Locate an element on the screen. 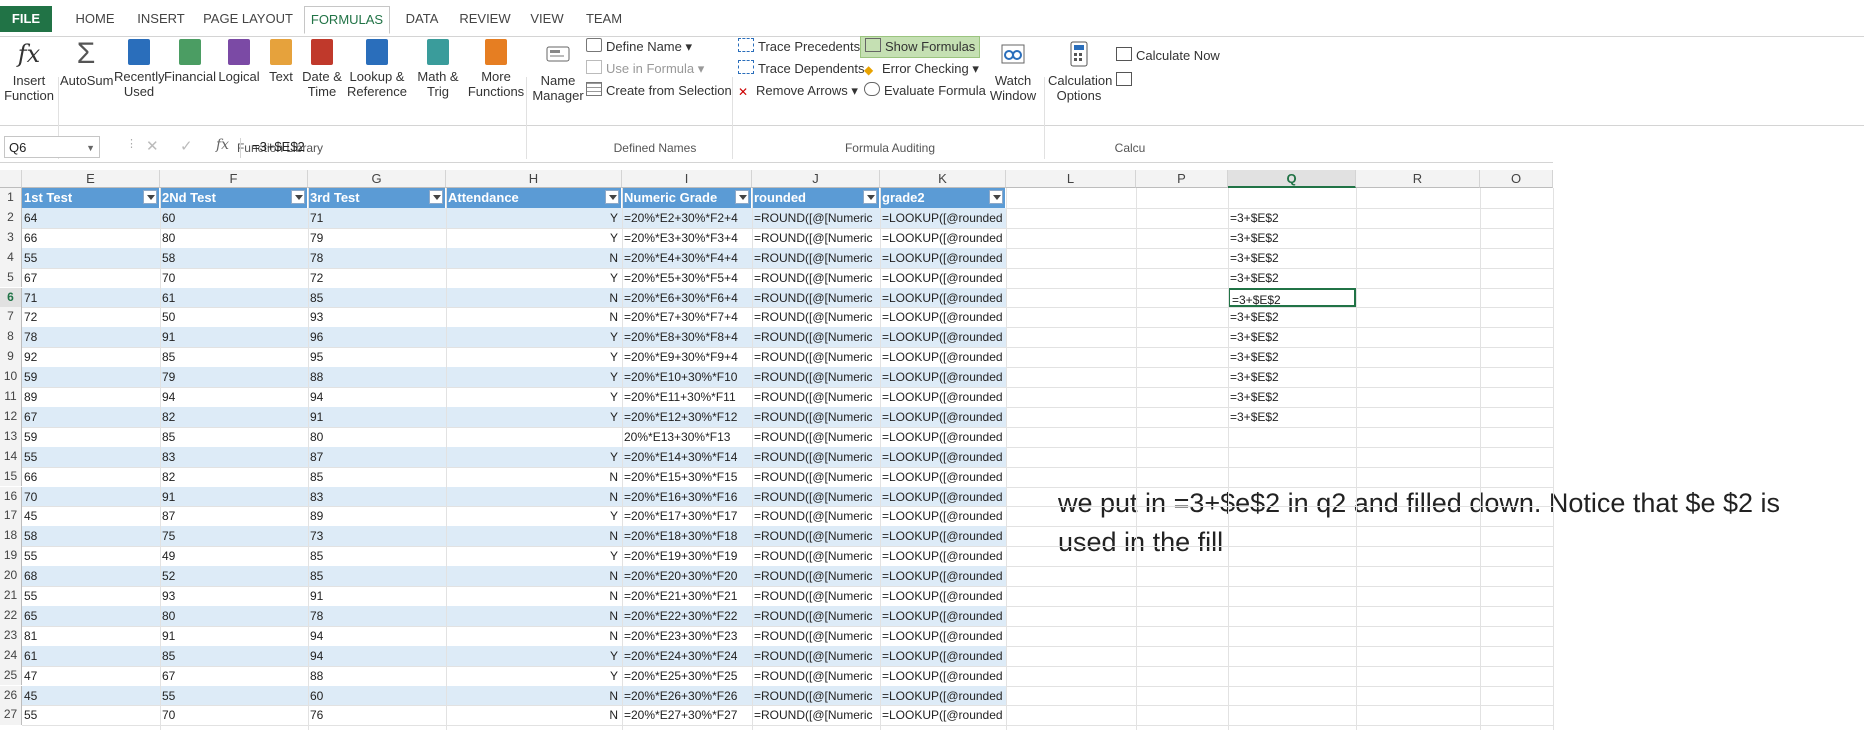  insert-function-button: fx Insert Function is located at coordinates (29, 70).